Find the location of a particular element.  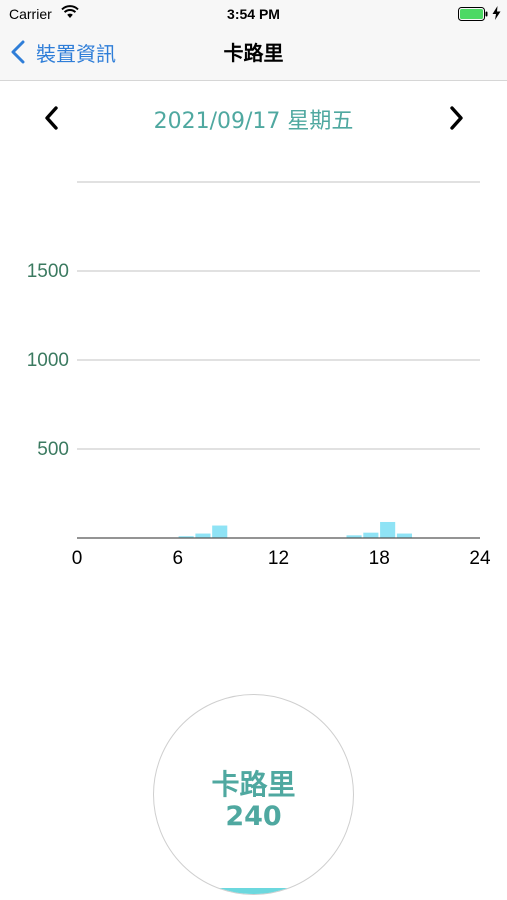

calorie-progress-fill is located at coordinates (253, 891).